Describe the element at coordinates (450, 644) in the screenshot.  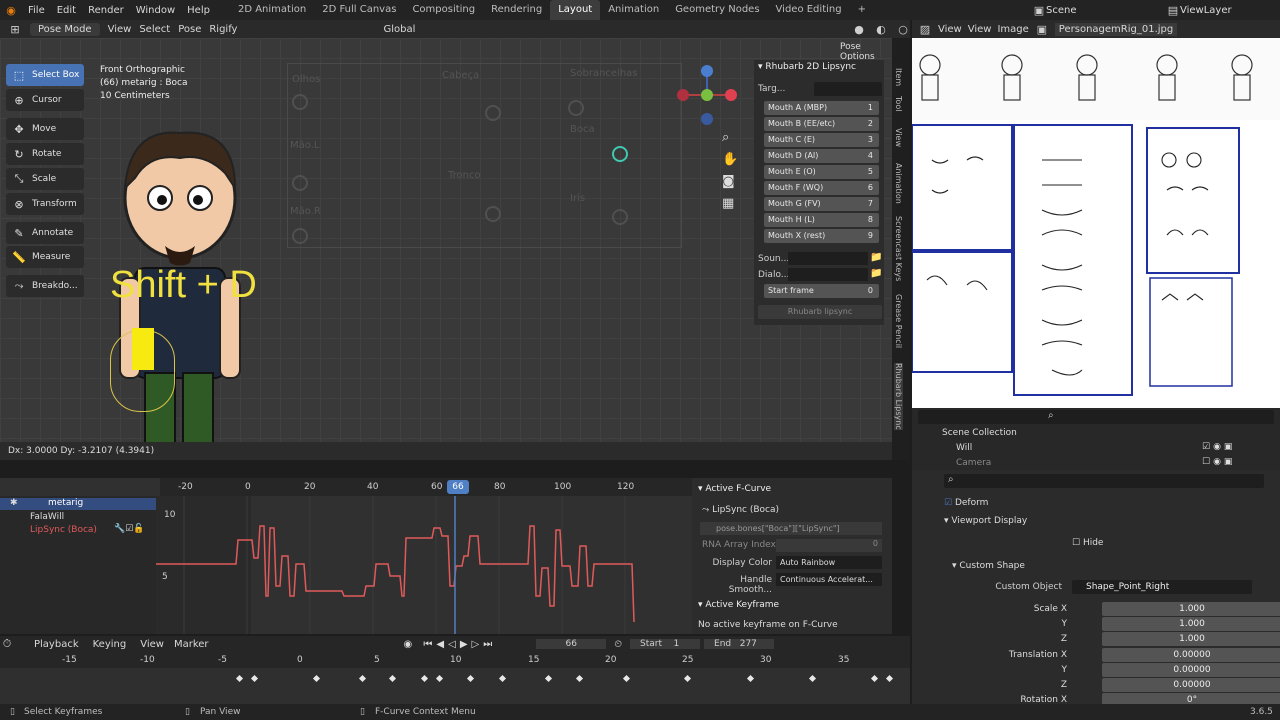
I see `playback-controls: ◉ ⏮◀◁▶▷⏭` at that location.